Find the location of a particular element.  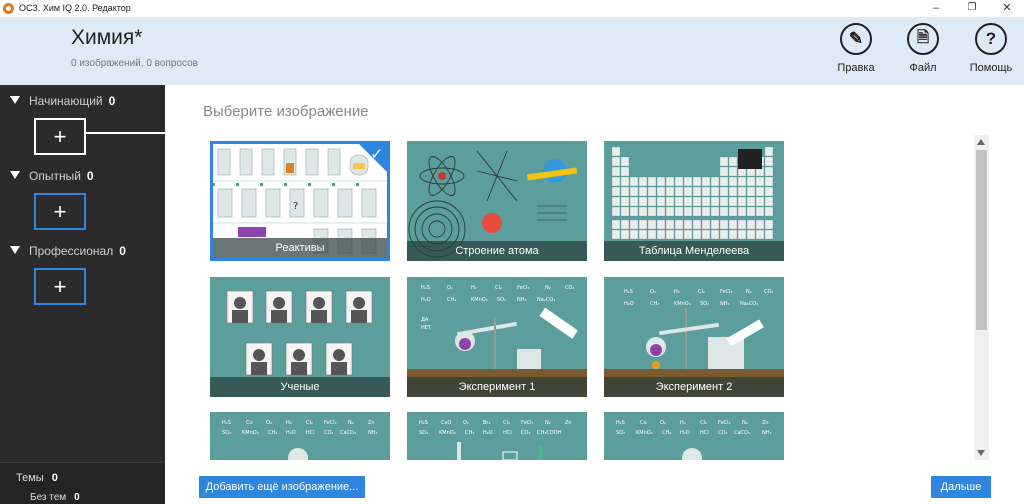

level-beginner: Начинающий 0 is located at coordinates (62, 101).